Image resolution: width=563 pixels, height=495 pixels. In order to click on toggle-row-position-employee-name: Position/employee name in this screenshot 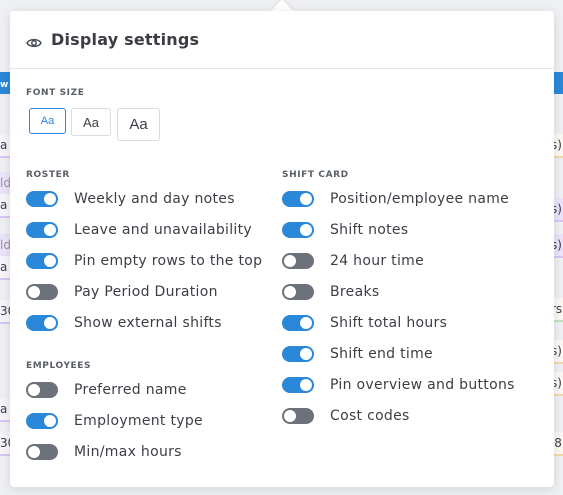, I will do `click(395, 199)`.